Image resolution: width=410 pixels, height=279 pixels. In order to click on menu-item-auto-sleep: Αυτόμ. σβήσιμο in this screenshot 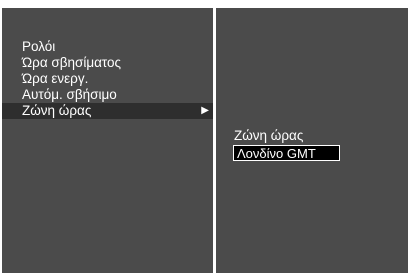, I will do `click(107, 95)`.